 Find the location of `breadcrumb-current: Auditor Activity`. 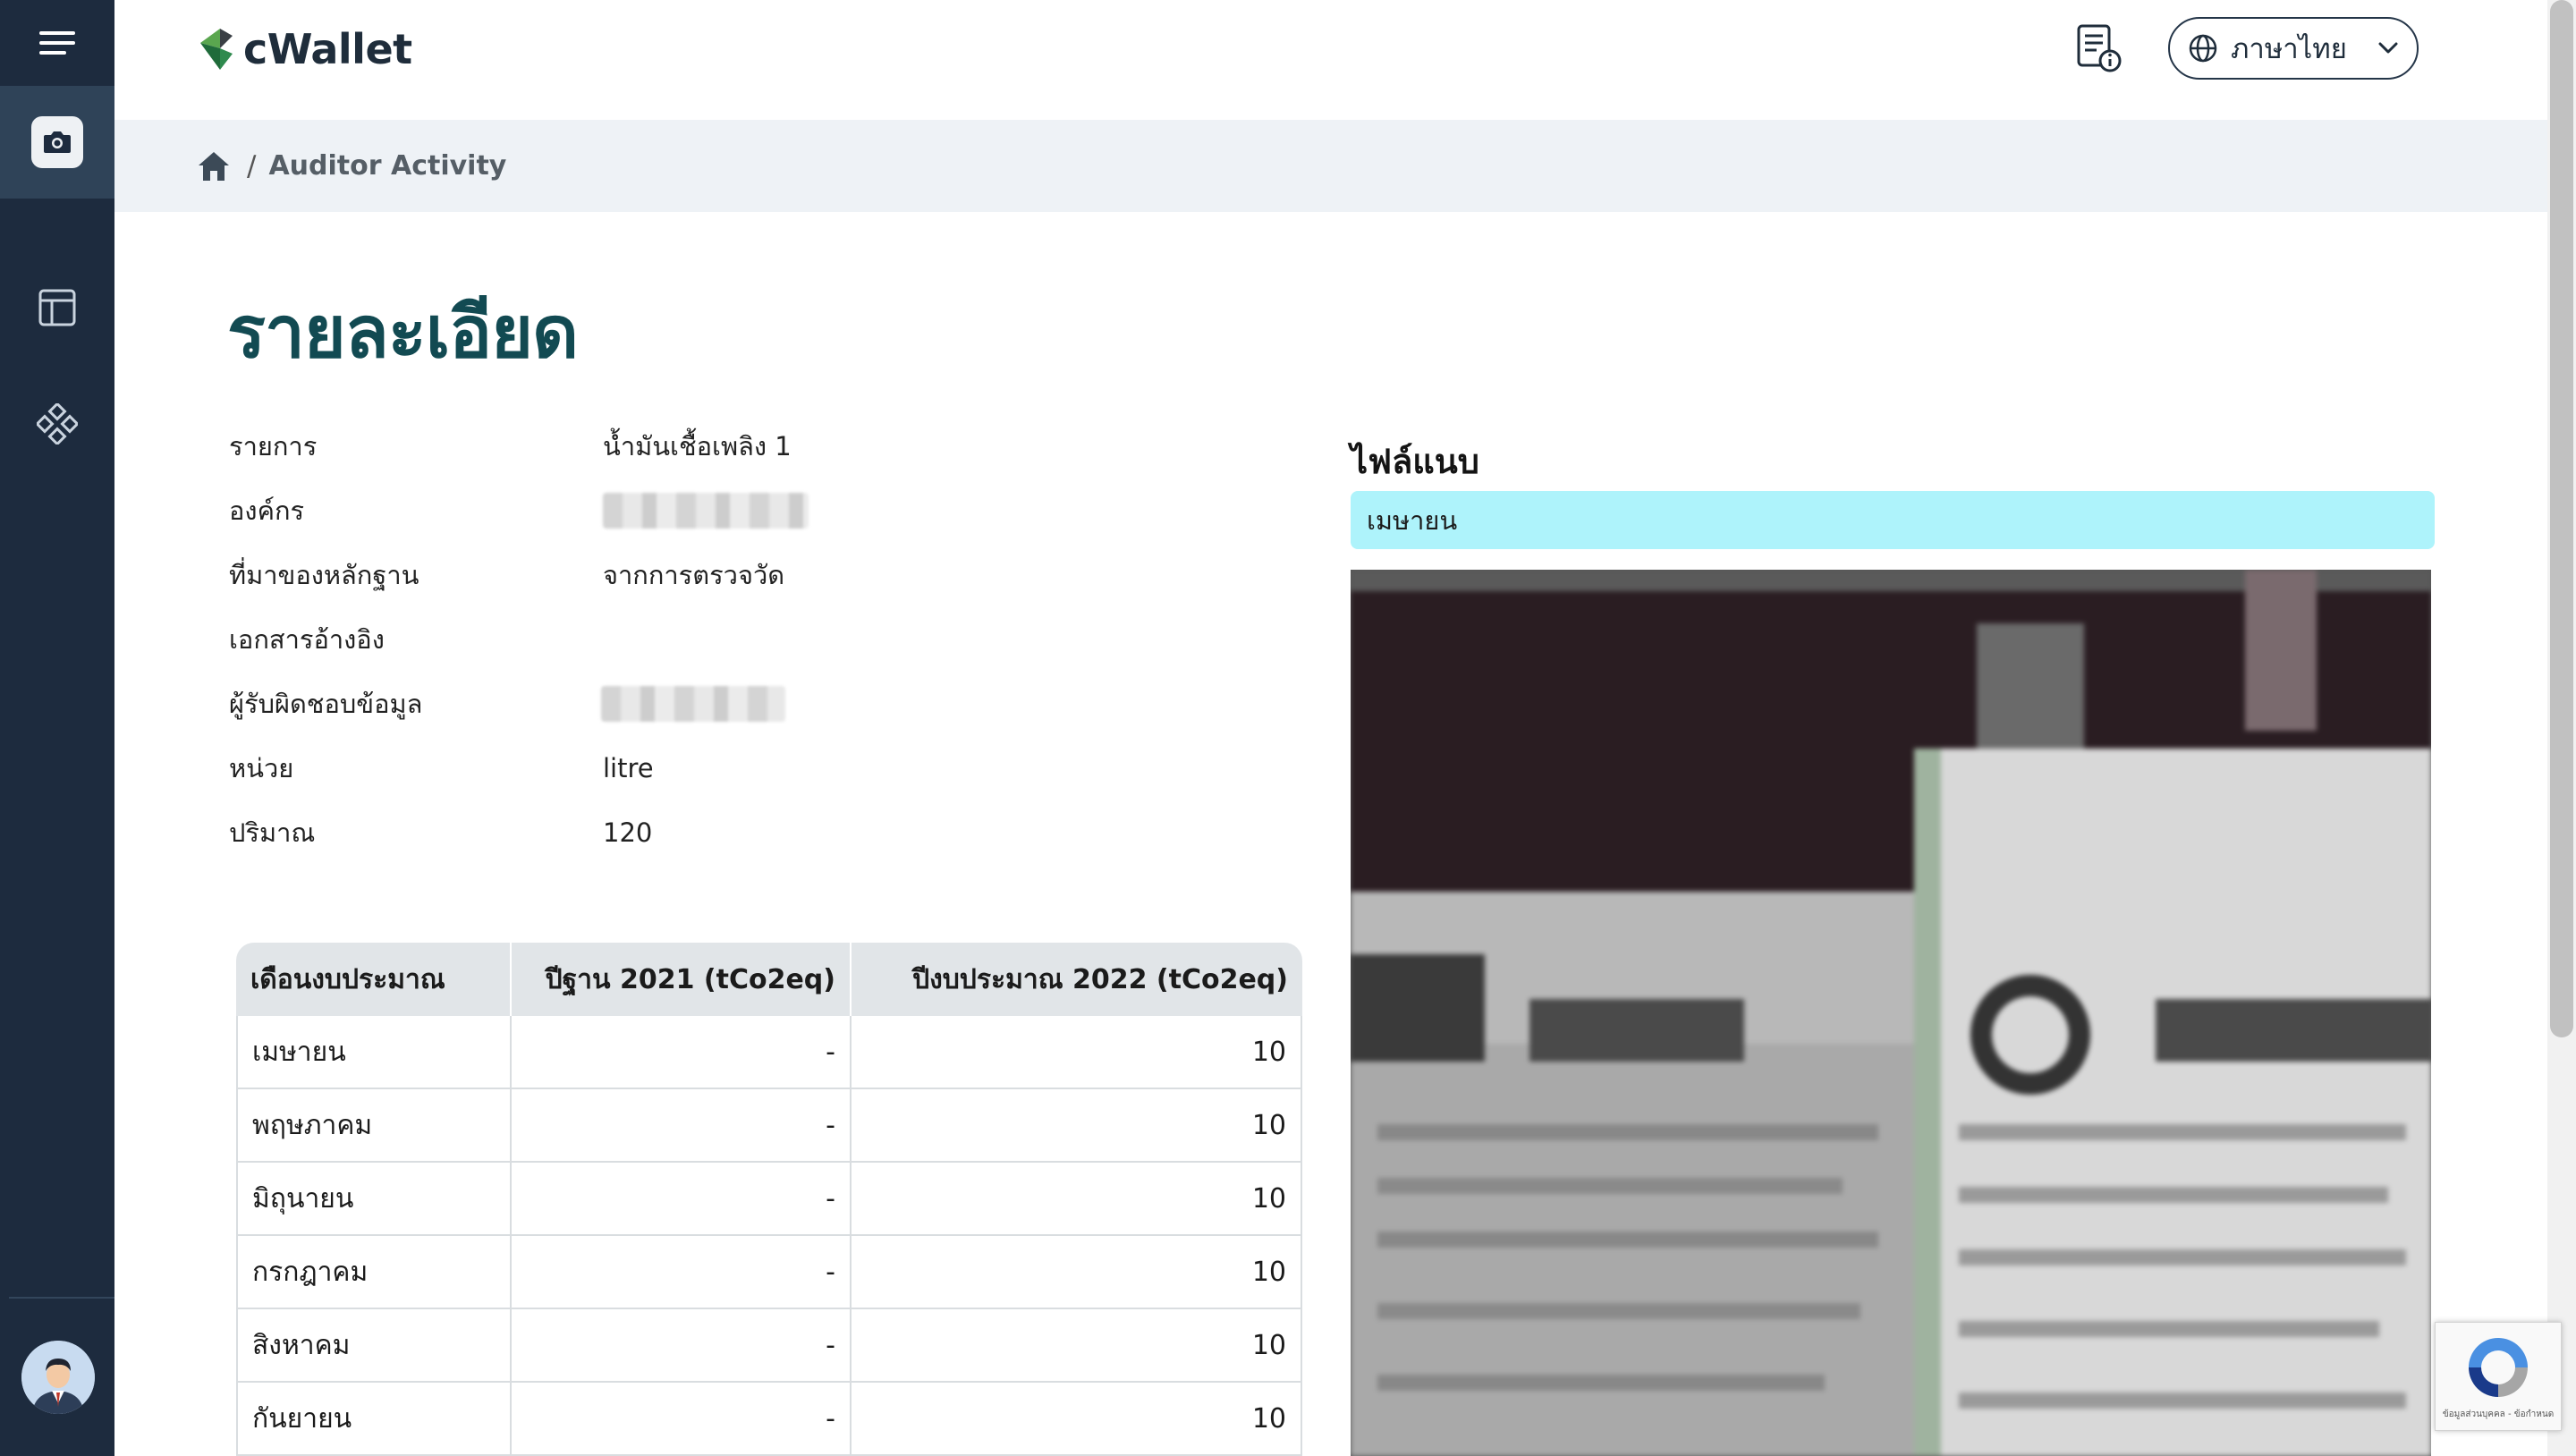

breadcrumb-current: Auditor Activity is located at coordinates (387, 166).